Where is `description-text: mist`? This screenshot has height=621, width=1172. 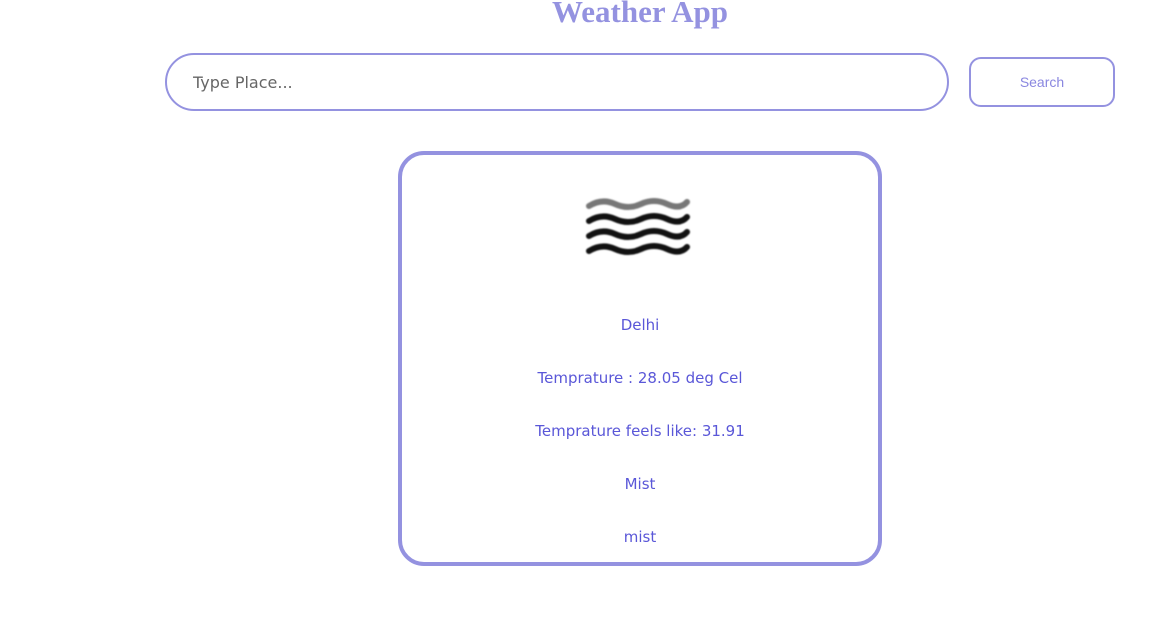
description-text: mist is located at coordinates (640, 537).